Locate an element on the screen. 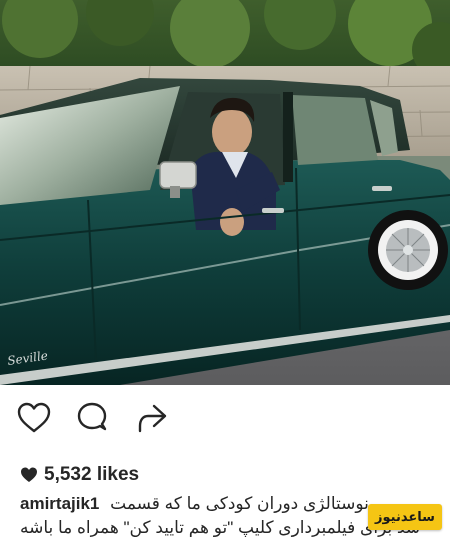 This screenshot has height=540, width=450. post-actions-bar is located at coordinates (225, 418).